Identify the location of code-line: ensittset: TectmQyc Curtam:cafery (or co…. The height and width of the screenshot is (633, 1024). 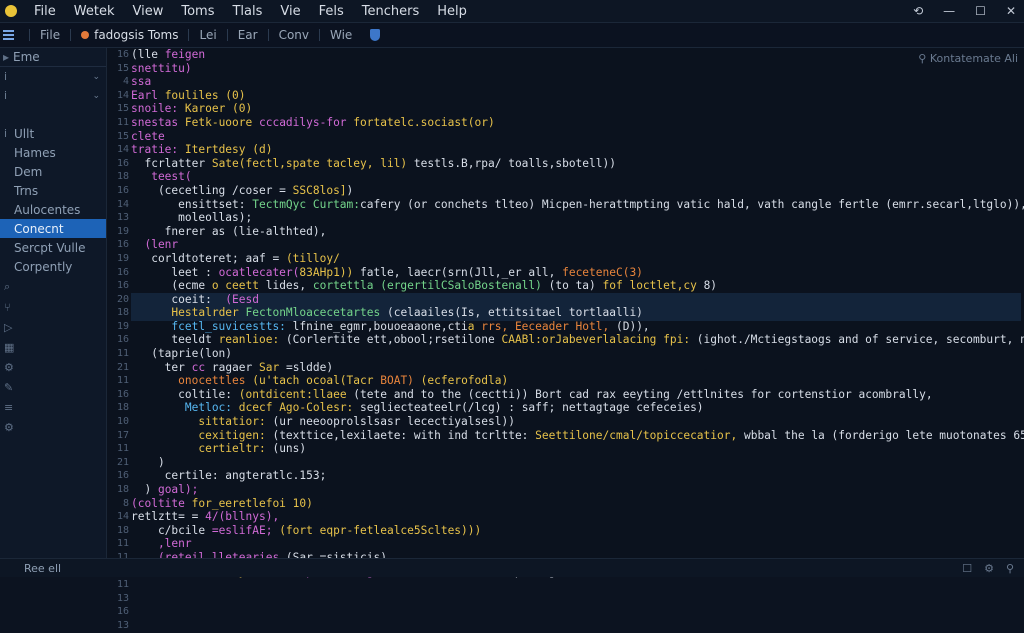
(577, 205).